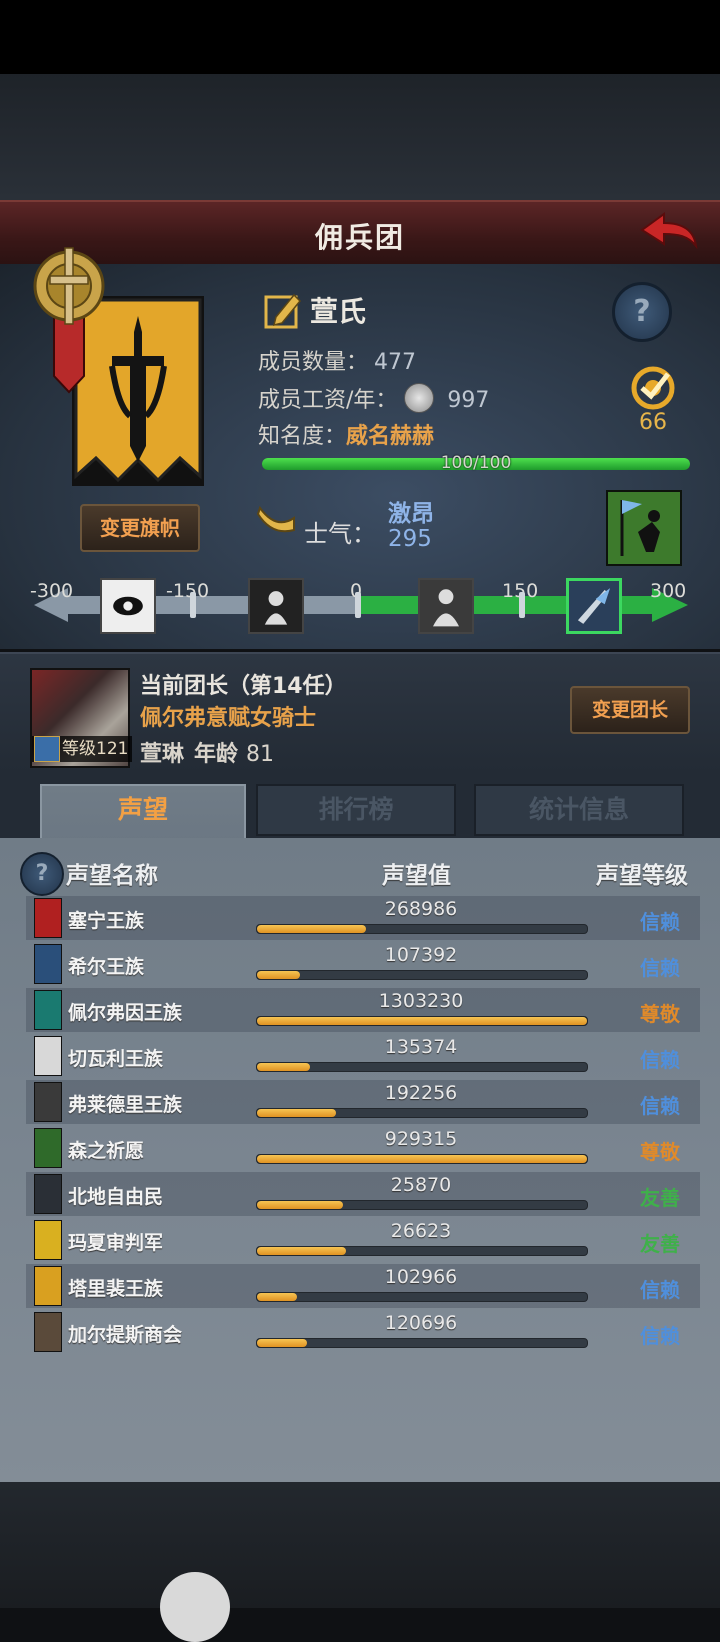 The image size is (720, 1642). I want to click on faction-name: 希尔王族, so click(106, 967).